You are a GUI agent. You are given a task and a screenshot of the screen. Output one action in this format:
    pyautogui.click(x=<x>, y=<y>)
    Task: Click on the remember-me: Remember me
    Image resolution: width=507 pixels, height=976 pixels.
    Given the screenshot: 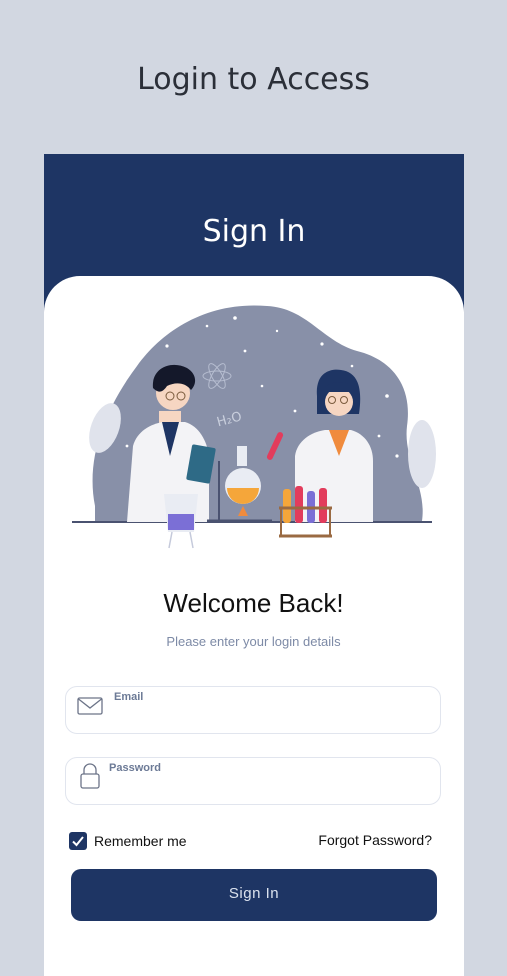 What is the action you would take?
    pyautogui.click(x=128, y=841)
    